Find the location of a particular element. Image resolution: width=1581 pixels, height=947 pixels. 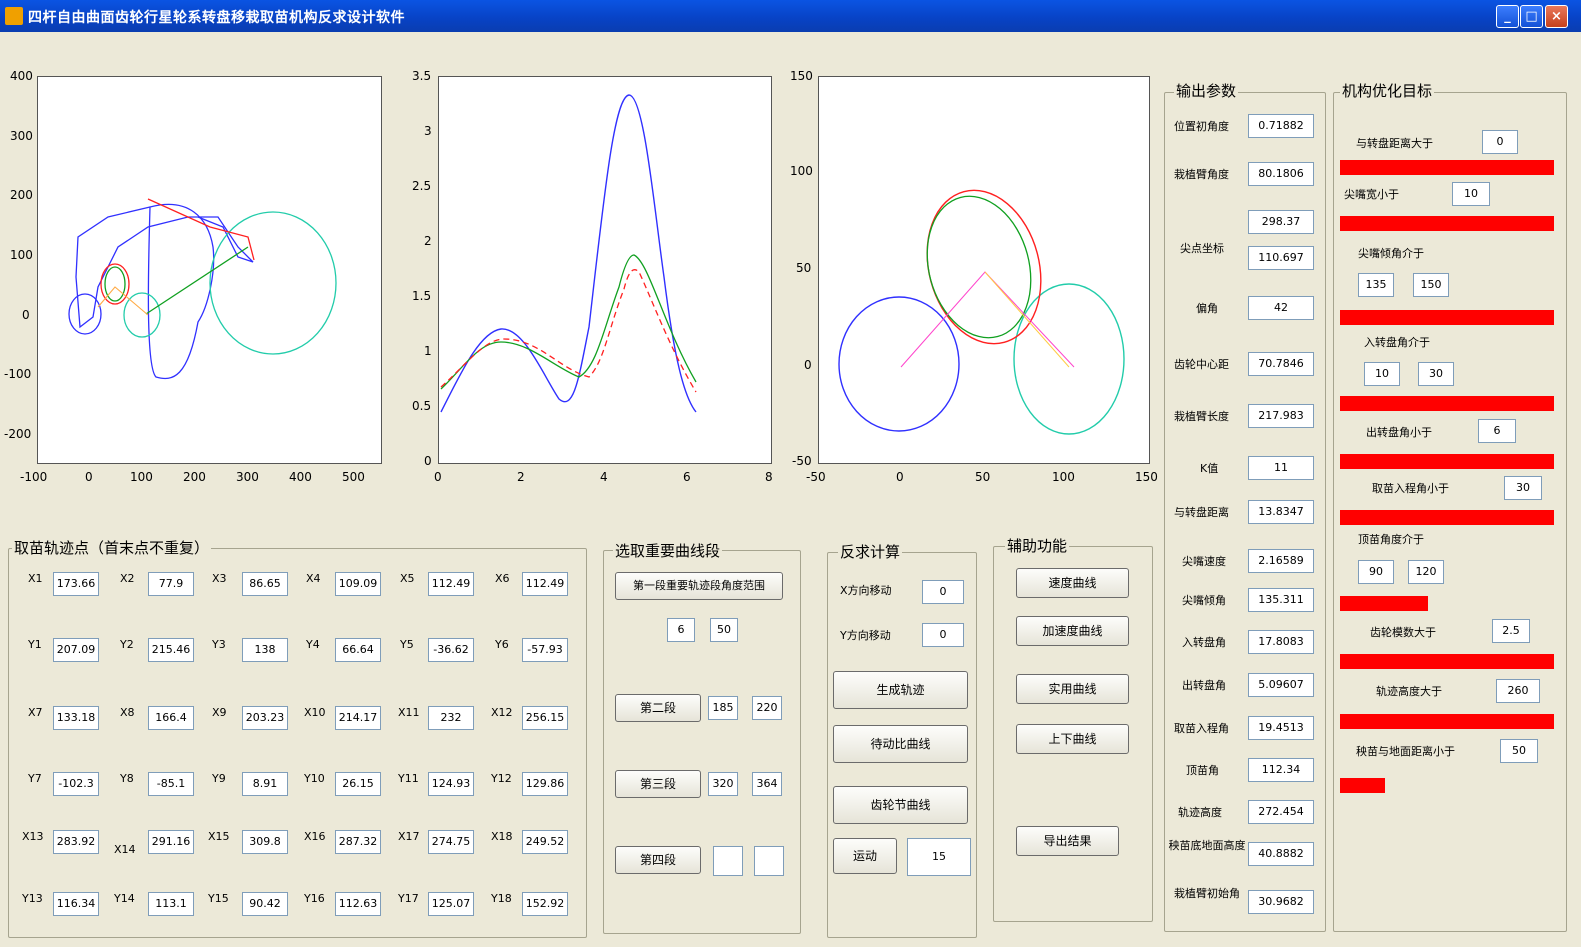

goal-value: 260 is located at coordinates (1518, 691).